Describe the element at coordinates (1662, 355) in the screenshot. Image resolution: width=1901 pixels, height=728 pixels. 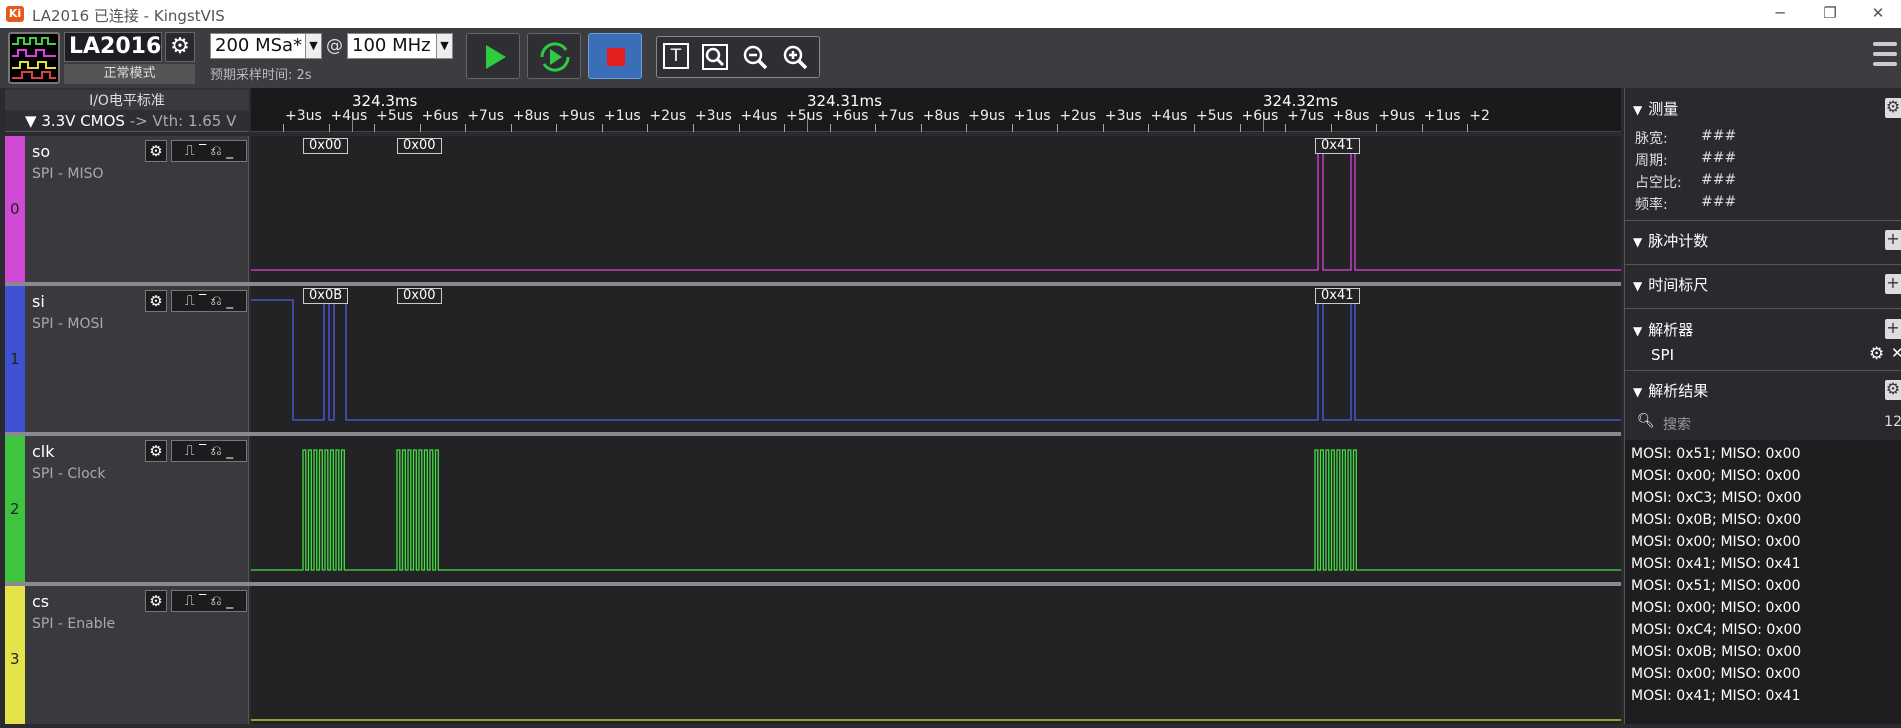
I see `analyzer-item-spi: SPI` at that location.